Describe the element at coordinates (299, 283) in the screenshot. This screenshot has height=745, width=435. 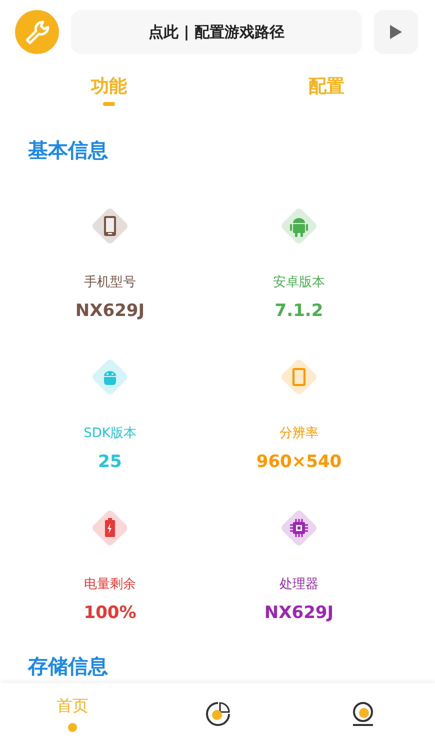
I see `info-label: 安卓版本` at that location.